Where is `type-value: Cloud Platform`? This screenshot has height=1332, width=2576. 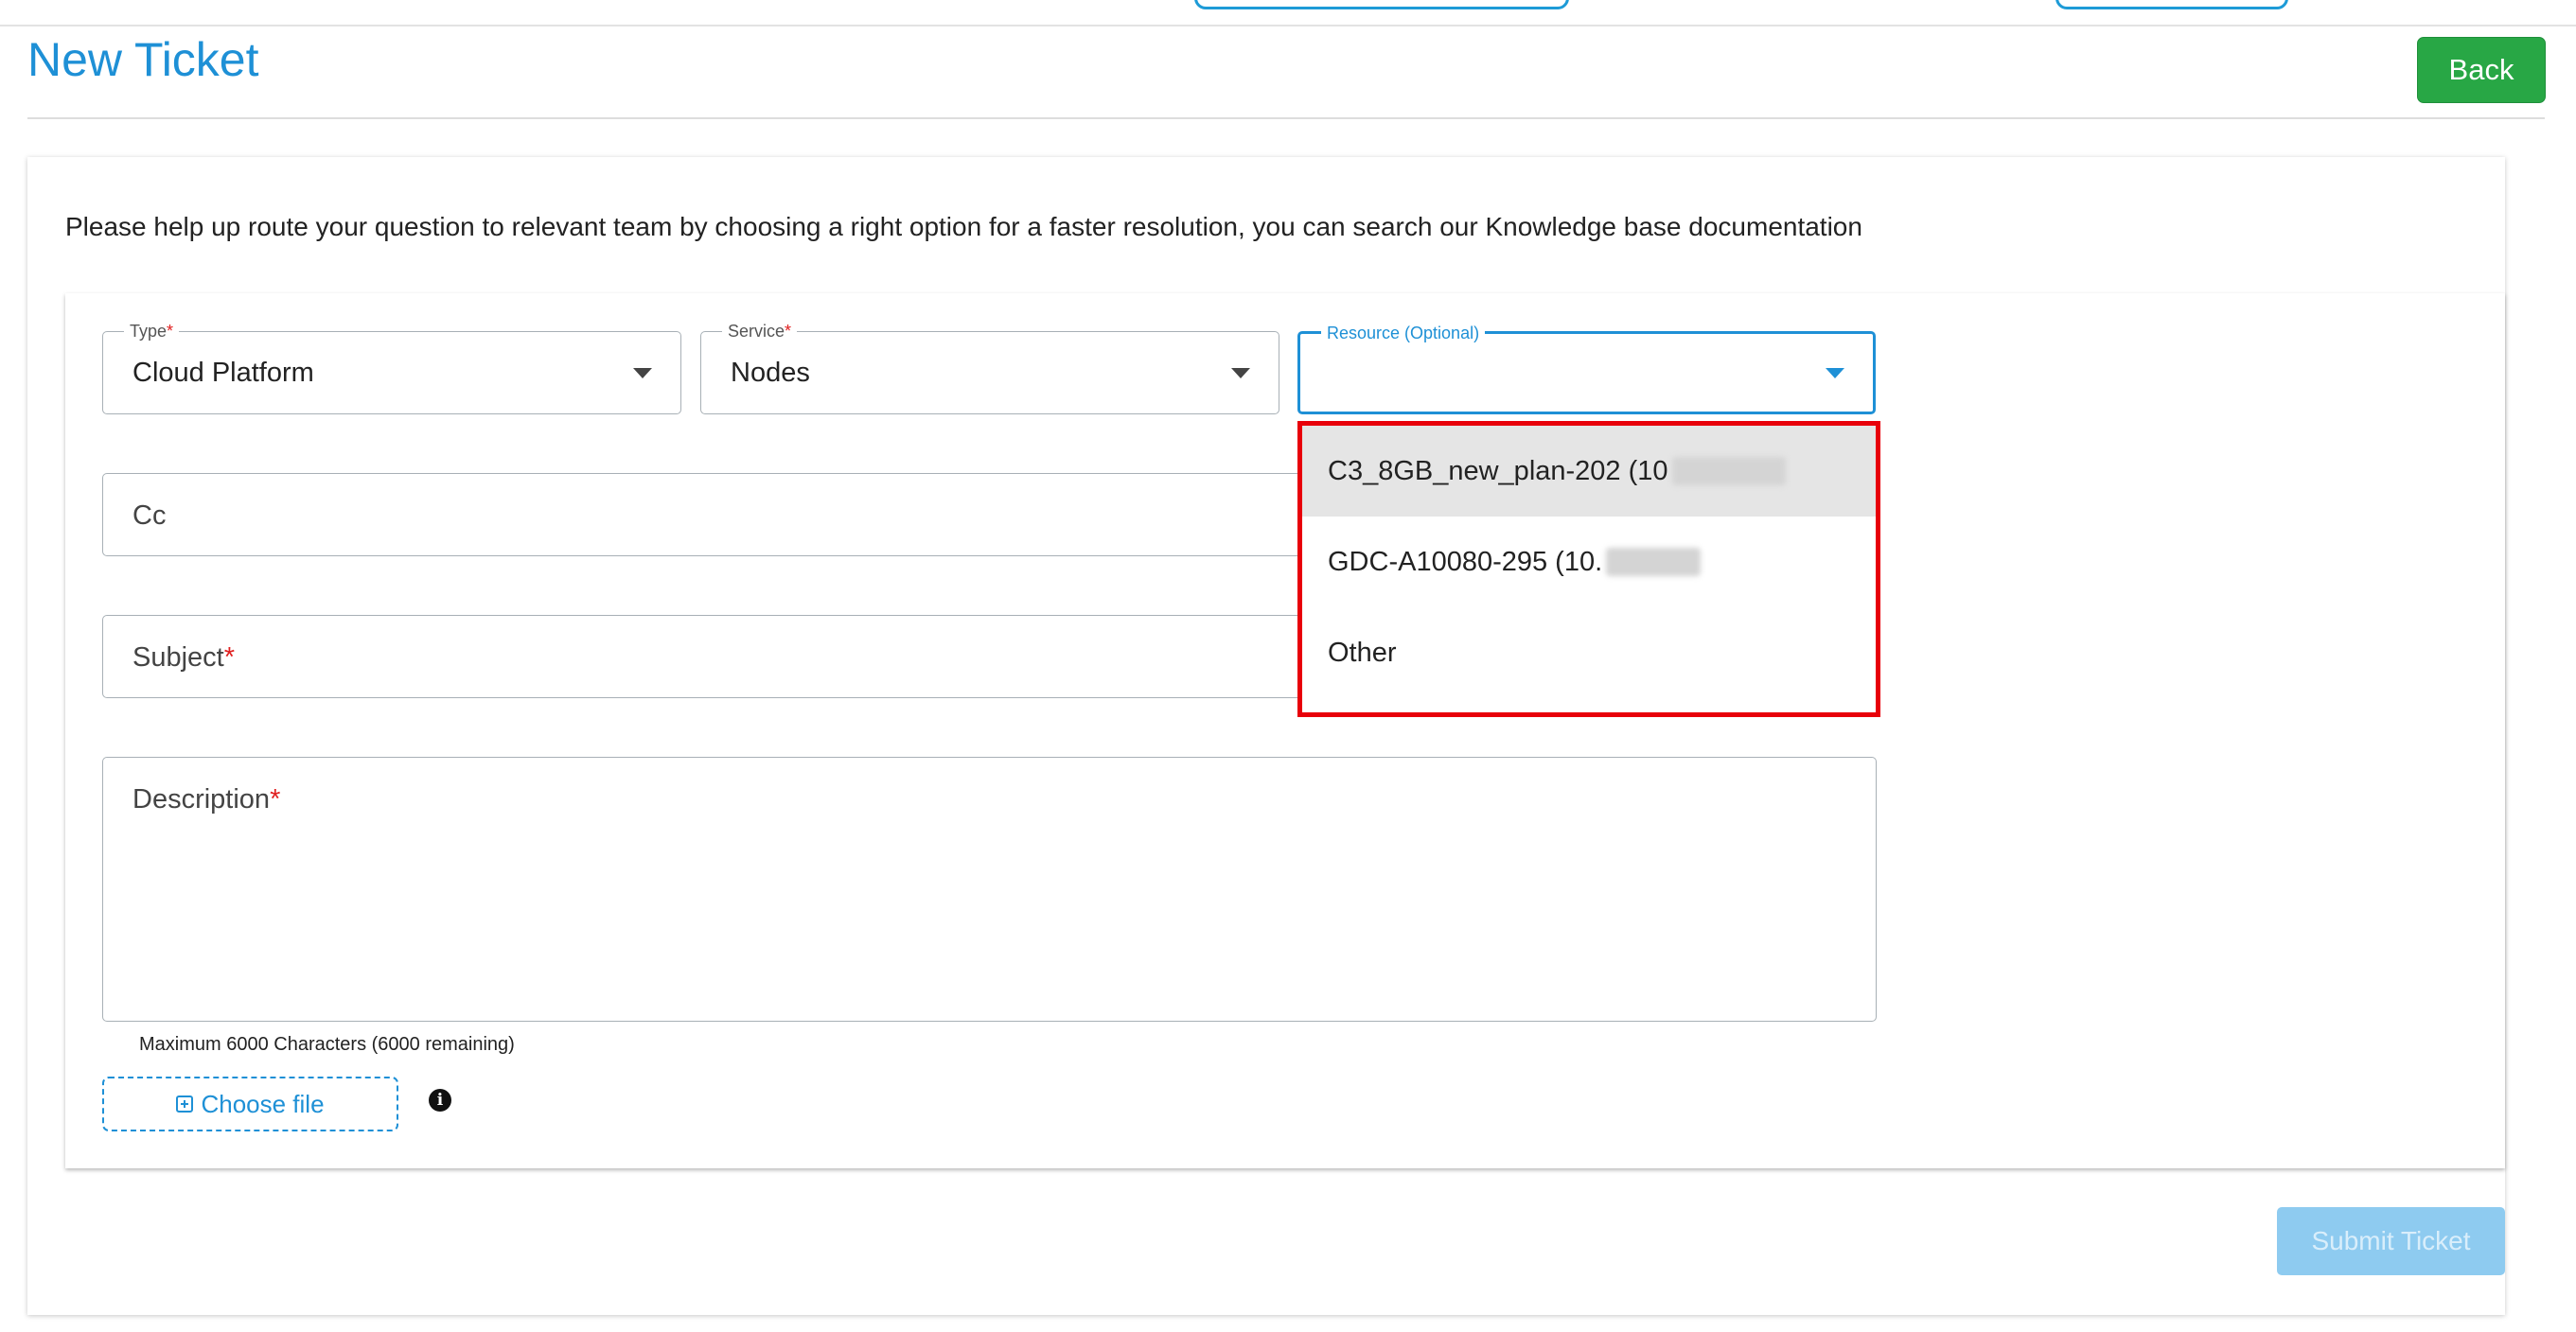 type-value: Cloud Platform is located at coordinates (223, 372).